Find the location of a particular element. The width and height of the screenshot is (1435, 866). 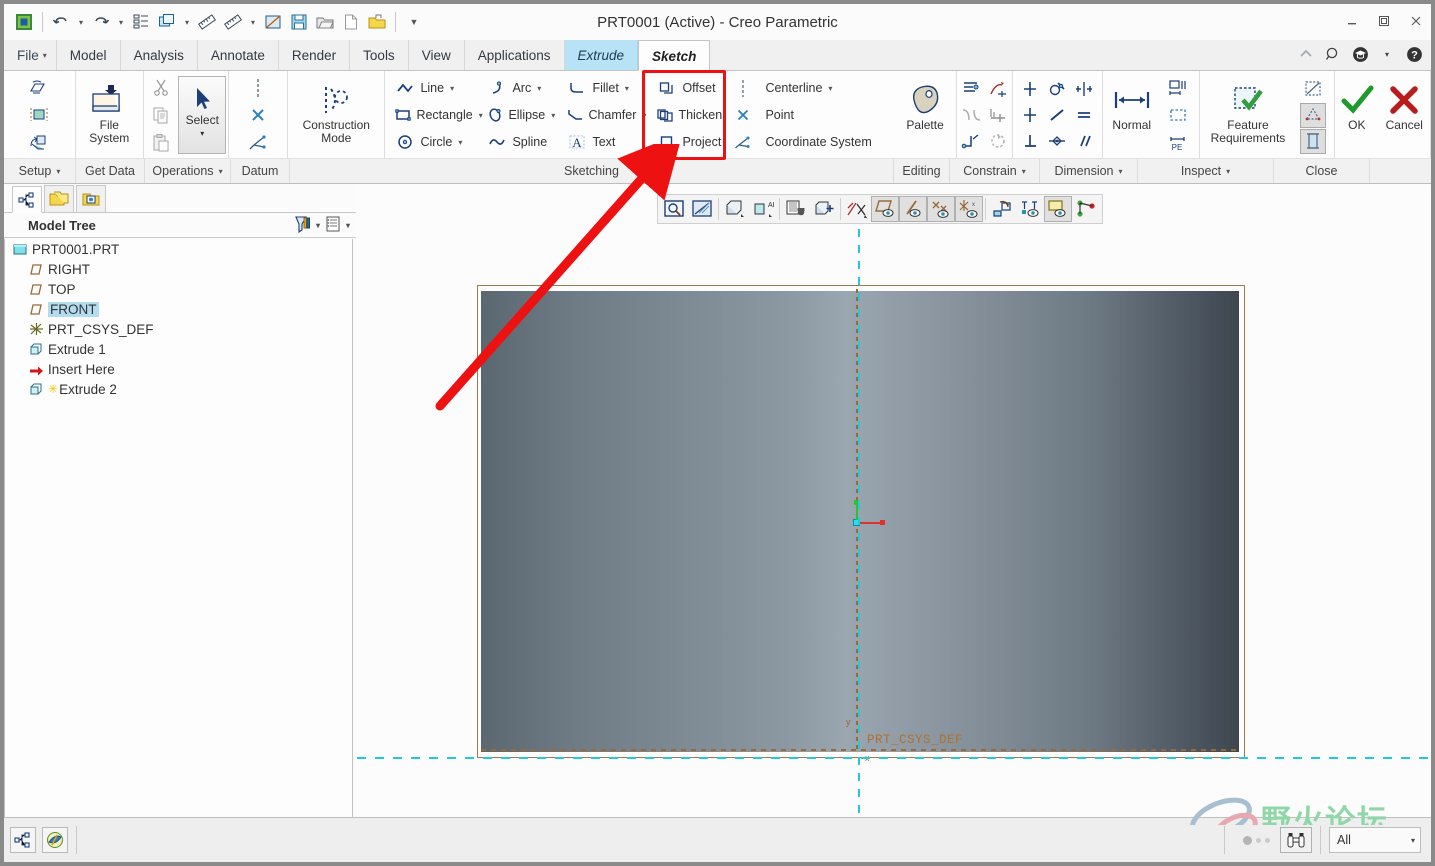

equal-constraint-icon is located at coordinates (1084, 115).